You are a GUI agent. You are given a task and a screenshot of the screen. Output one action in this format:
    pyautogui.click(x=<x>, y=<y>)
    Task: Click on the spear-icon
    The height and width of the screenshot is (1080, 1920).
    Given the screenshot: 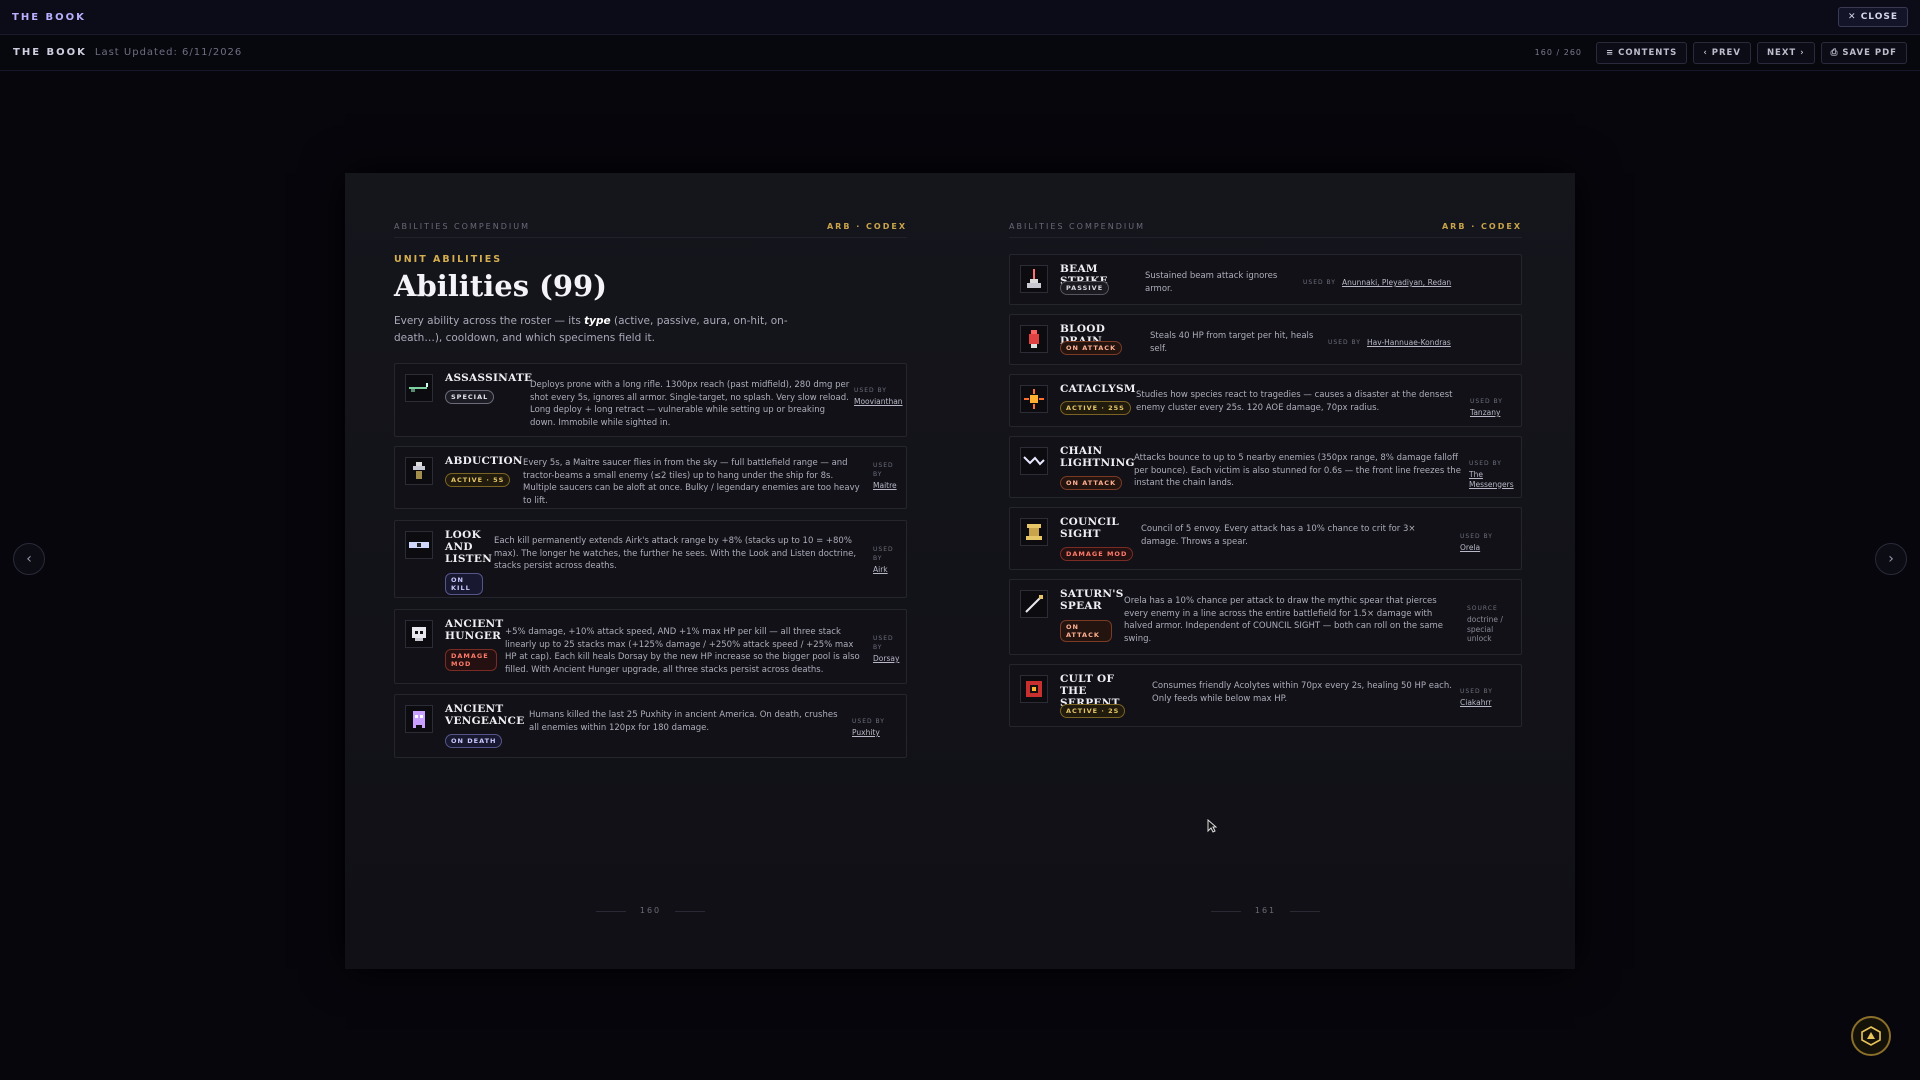 What is the action you would take?
    pyautogui.click(x=1034, y=604)
    